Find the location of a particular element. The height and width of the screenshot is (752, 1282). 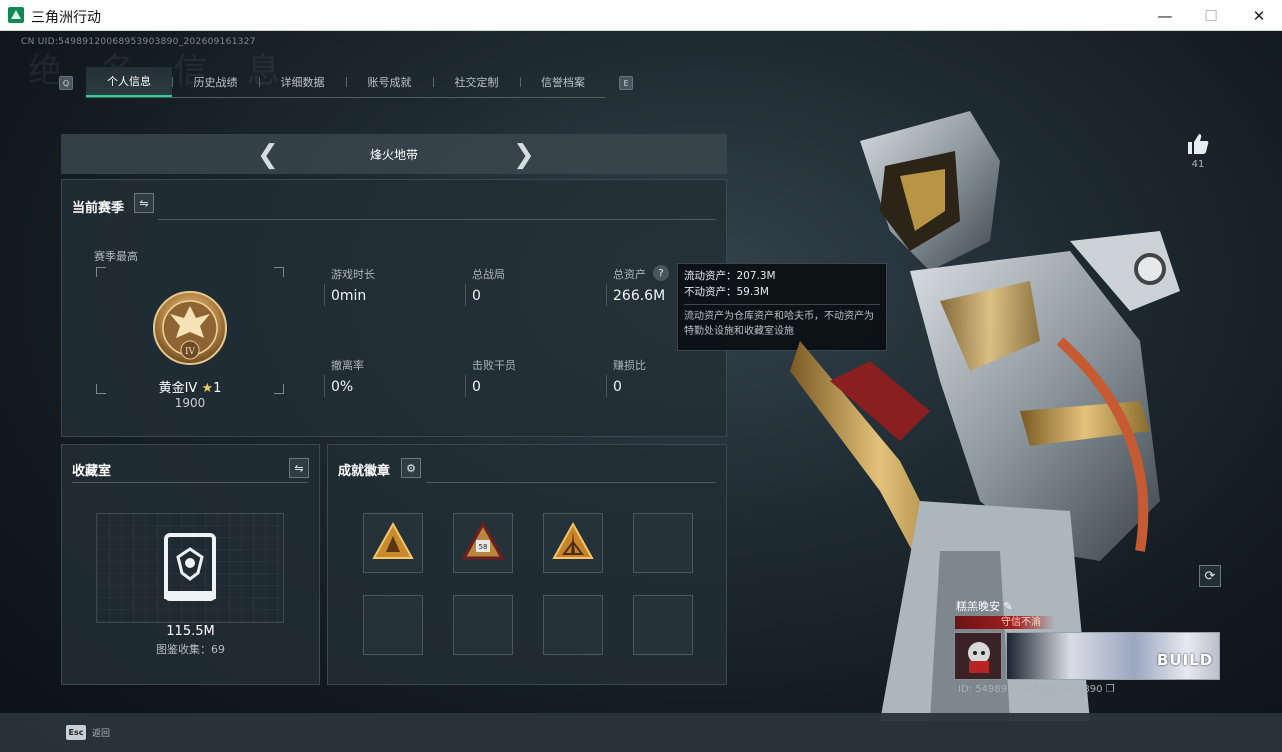

tab-bar: 个人信息 历史战绩 详细数据 账号成就 社交定制 信誉档案 is located at coordinates (346, 82).